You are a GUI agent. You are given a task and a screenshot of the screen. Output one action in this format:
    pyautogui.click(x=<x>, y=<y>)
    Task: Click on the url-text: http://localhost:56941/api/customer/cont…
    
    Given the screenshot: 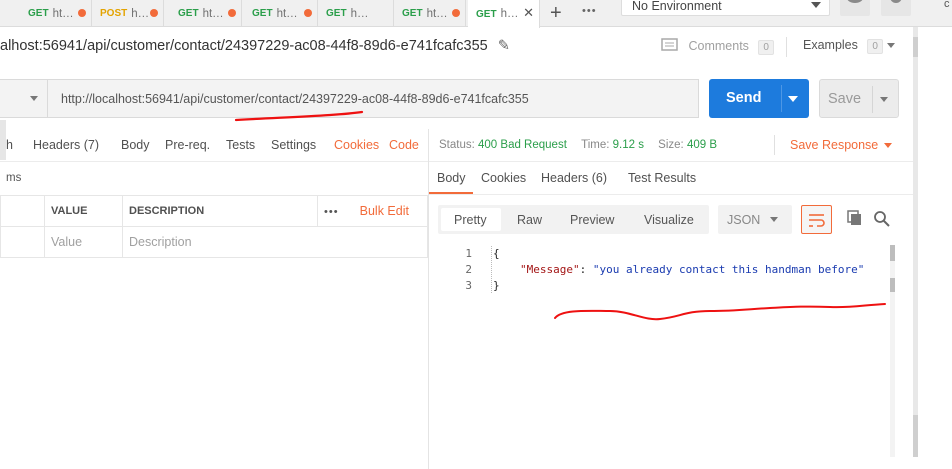 What is the action you would take?
    pyautogui.click(x=295, y=99)
    